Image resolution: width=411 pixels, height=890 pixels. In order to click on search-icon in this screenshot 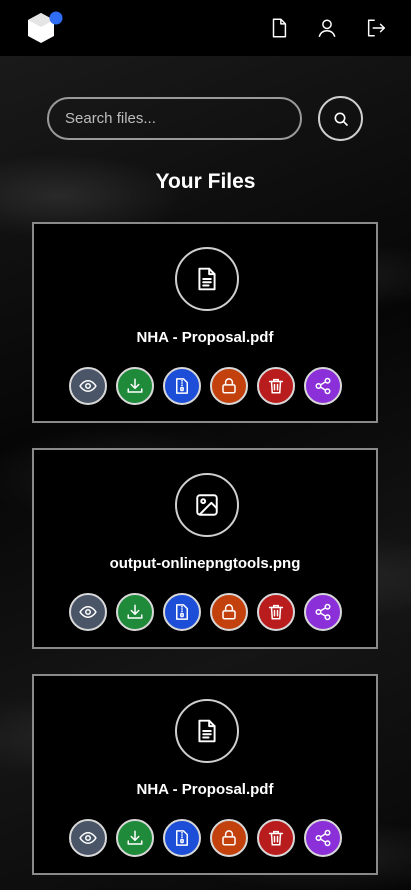, I will do `click(341, 119)`.